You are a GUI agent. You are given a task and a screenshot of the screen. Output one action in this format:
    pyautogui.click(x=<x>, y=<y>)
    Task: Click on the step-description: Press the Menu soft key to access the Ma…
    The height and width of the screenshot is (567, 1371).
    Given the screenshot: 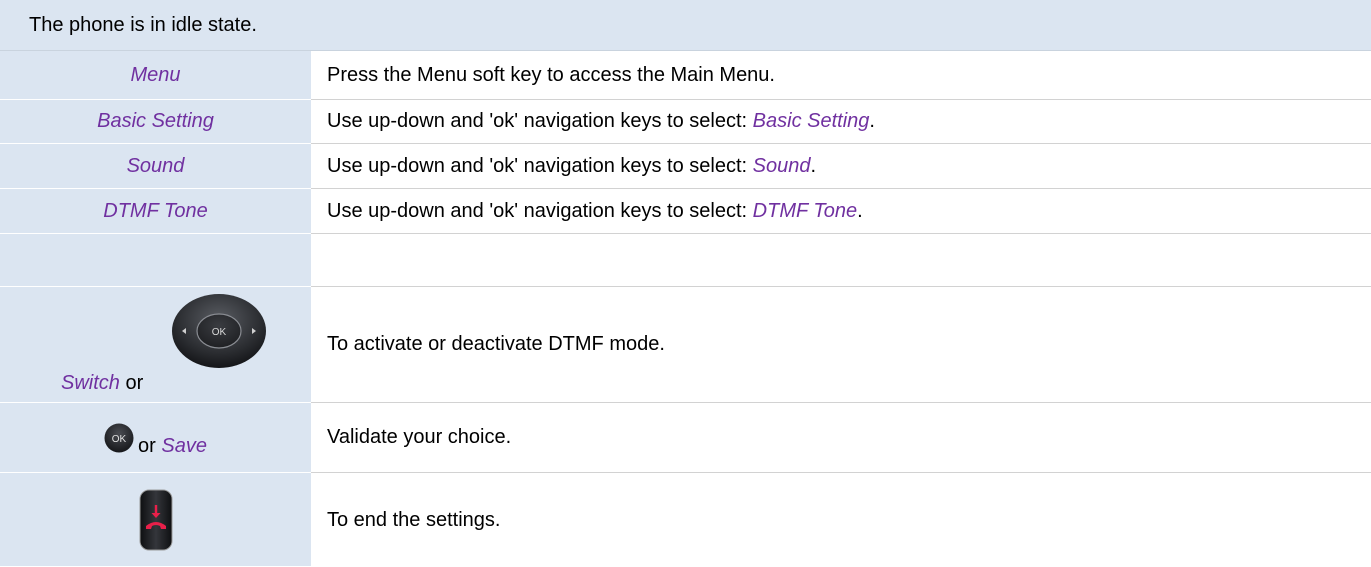 What is the action you would take?
    pyautogui.click(x=551, y=74)
    